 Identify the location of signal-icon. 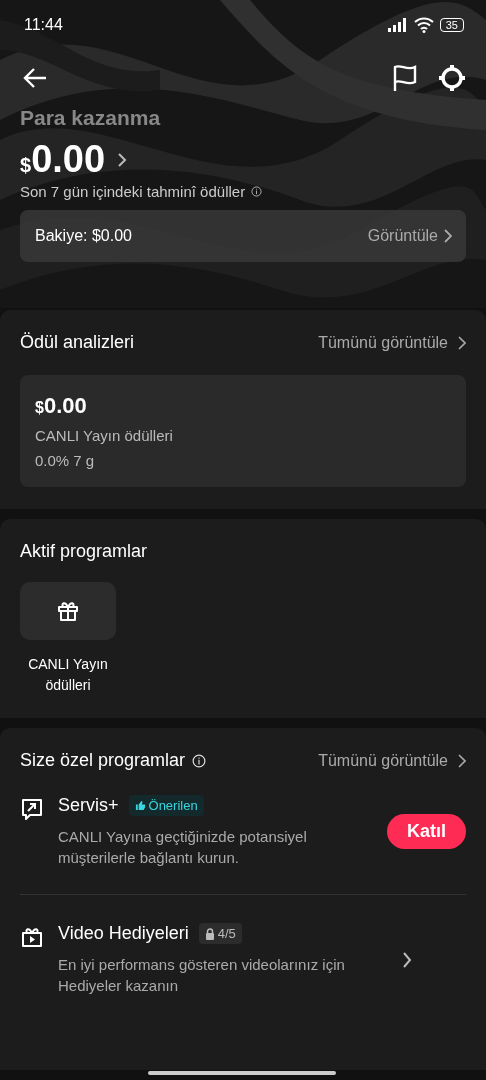
(397, 25).